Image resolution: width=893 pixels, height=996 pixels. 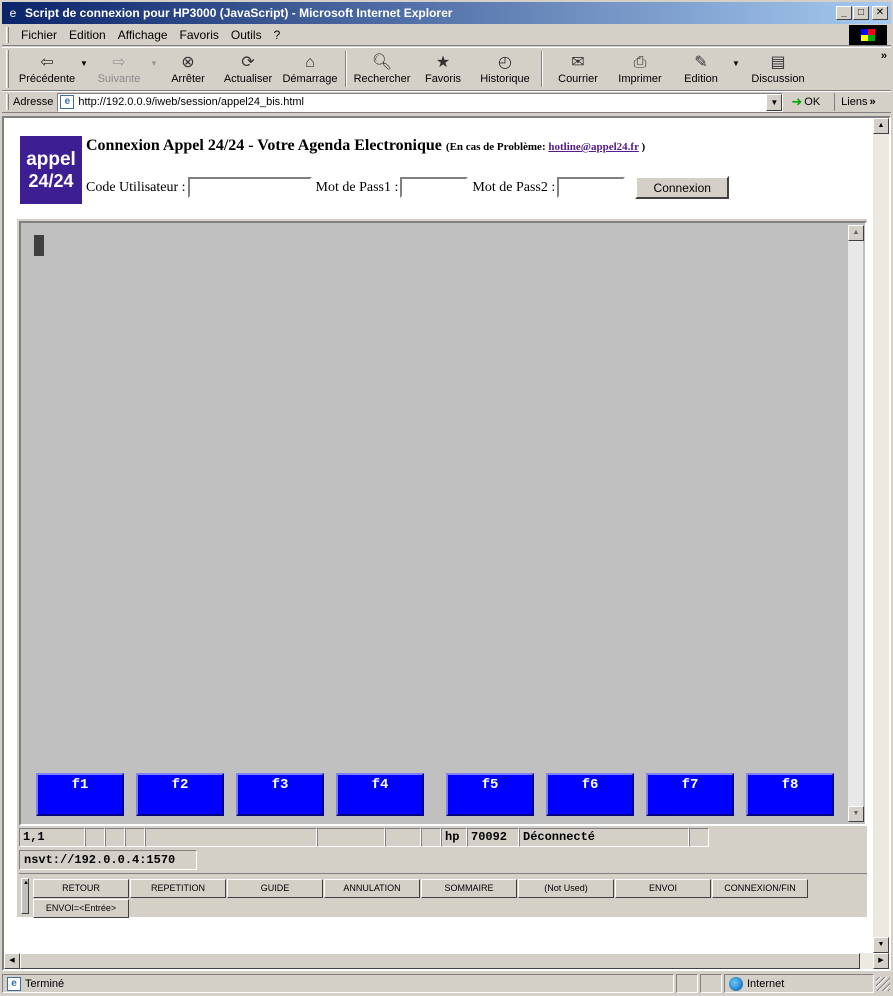 I want to click on mail-button: ✉ Courrier, so click(x=578, y=69).